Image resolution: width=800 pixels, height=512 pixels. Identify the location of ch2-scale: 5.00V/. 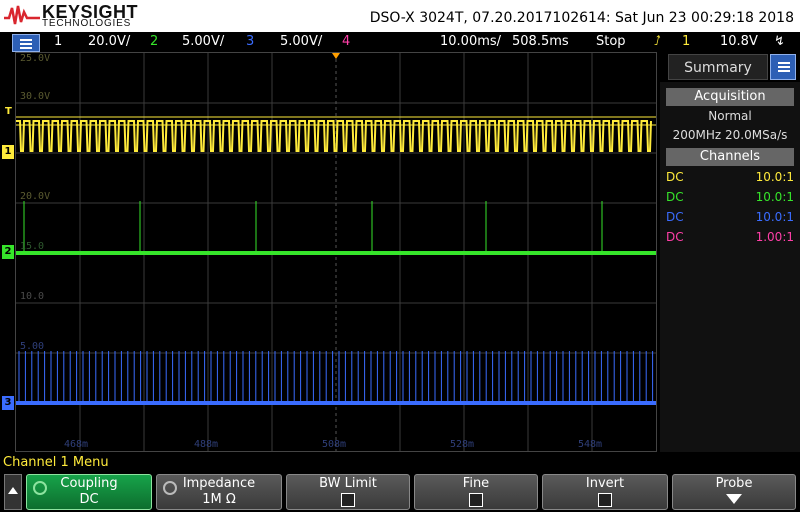
(203, 41).